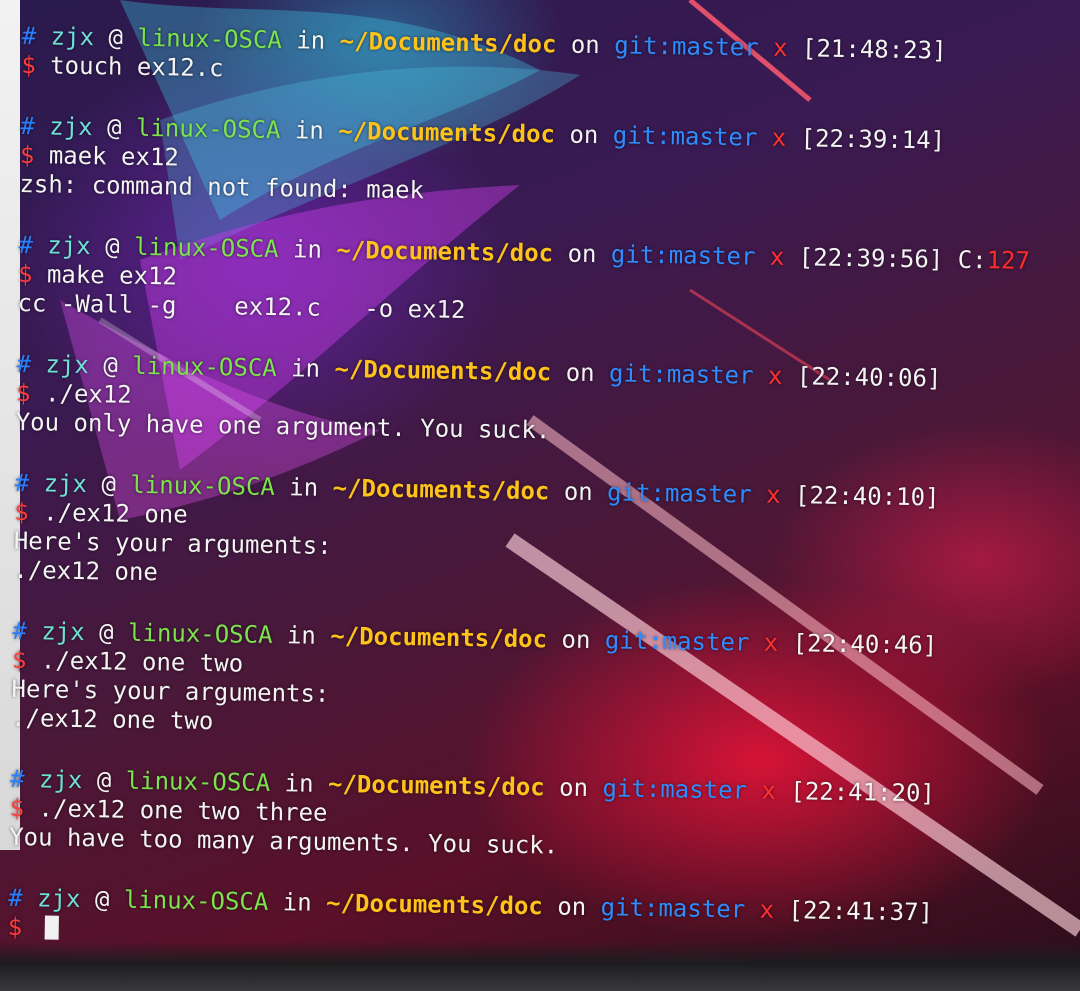 The width and height of the screenshot is (1080, 991). What do you see at coordinates (869, 377) in the screenshot?
I see `prompt-timestamp: [22:40:06]` at bounding box center [869, 377].